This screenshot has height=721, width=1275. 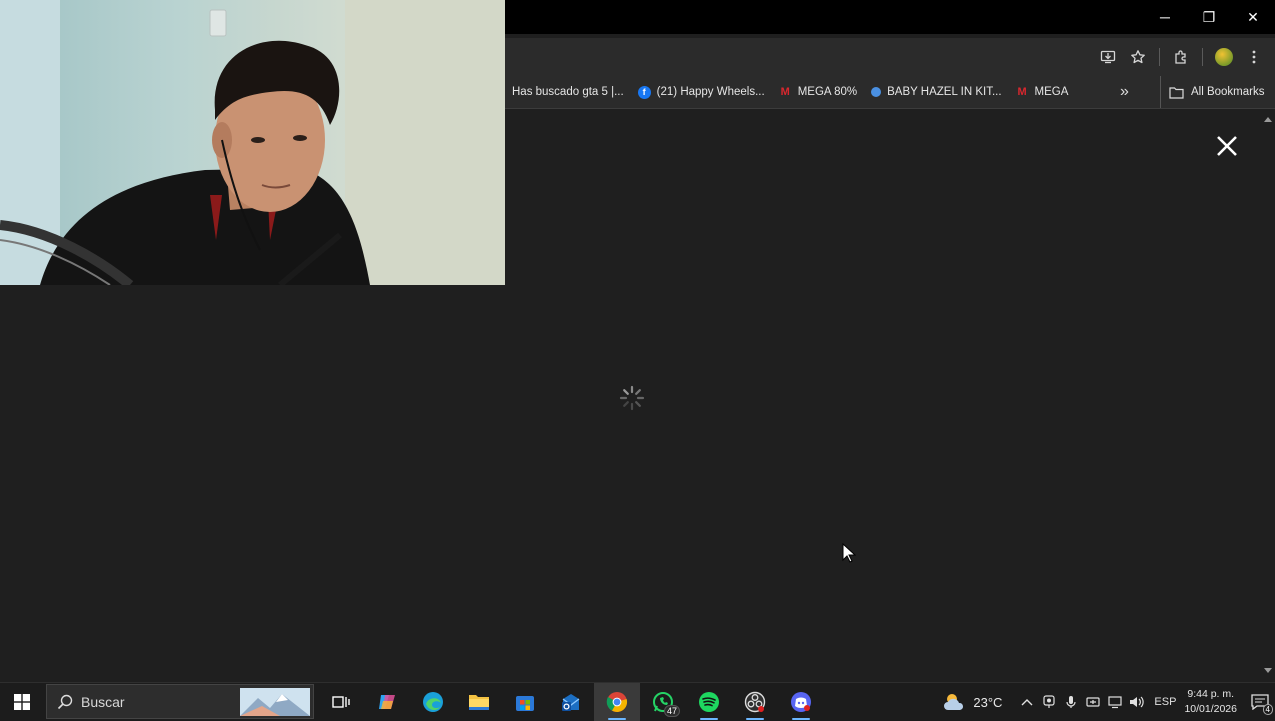 I want to click on taskbar-clock: 9:44 p. m. 10/01/2026, so click(x=1210, y=702).